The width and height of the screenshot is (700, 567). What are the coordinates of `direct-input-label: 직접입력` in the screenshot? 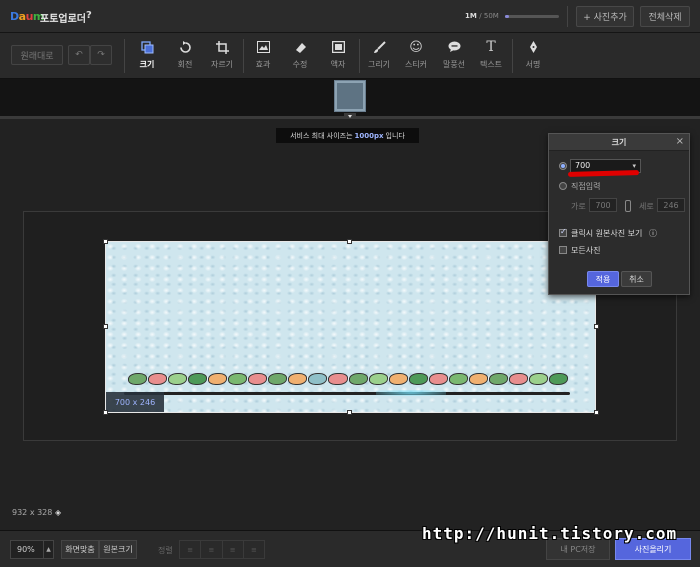 It's located at (586, 186).